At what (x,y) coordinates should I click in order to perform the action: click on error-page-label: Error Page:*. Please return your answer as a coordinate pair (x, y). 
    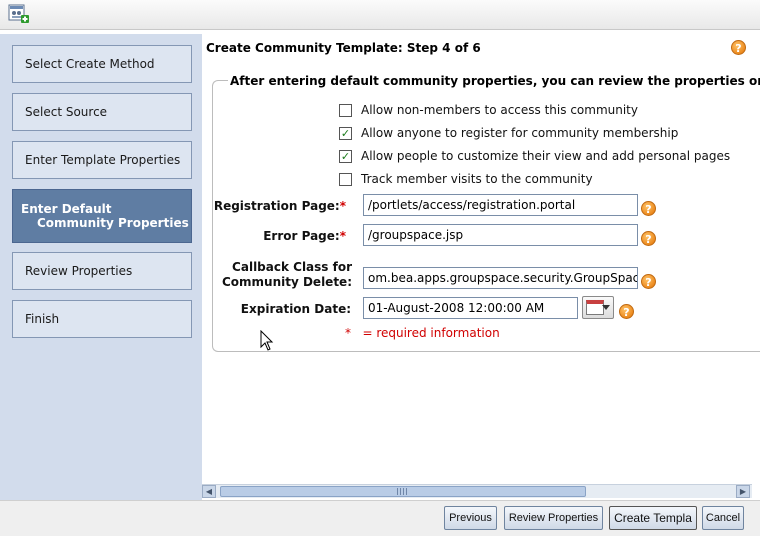
    Looking at the image, I should click on (274, 236).